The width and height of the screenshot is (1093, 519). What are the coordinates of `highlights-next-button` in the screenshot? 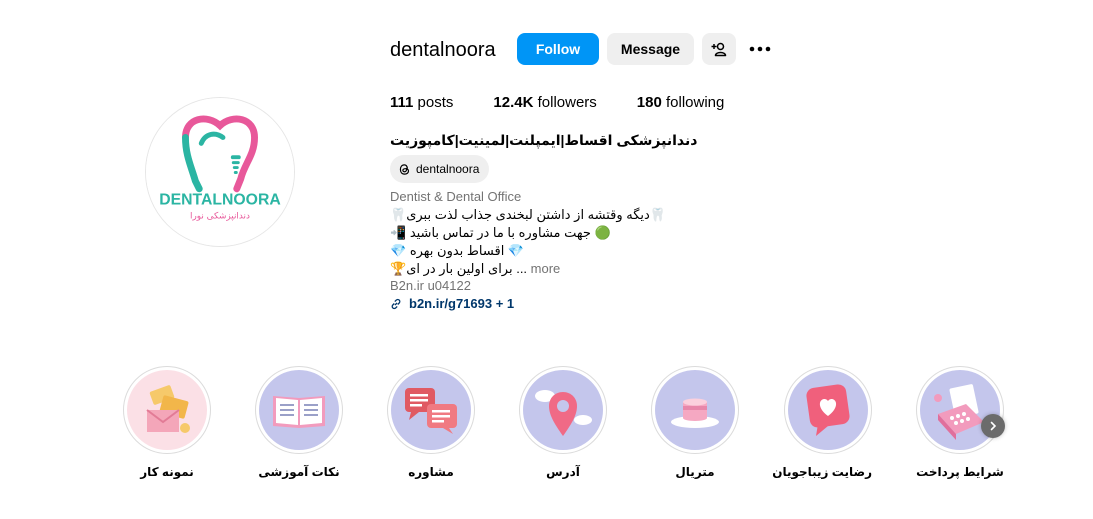 It's located at (993, 426).